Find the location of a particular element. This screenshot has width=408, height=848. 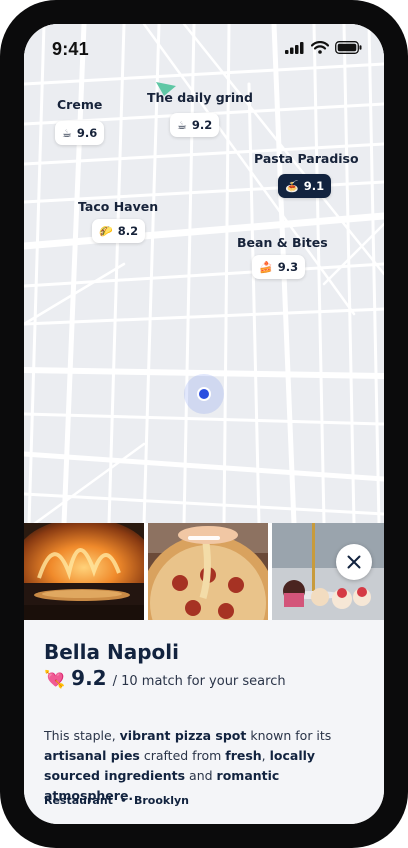

pizza-oven-photo is located at coordinates (84, 571).